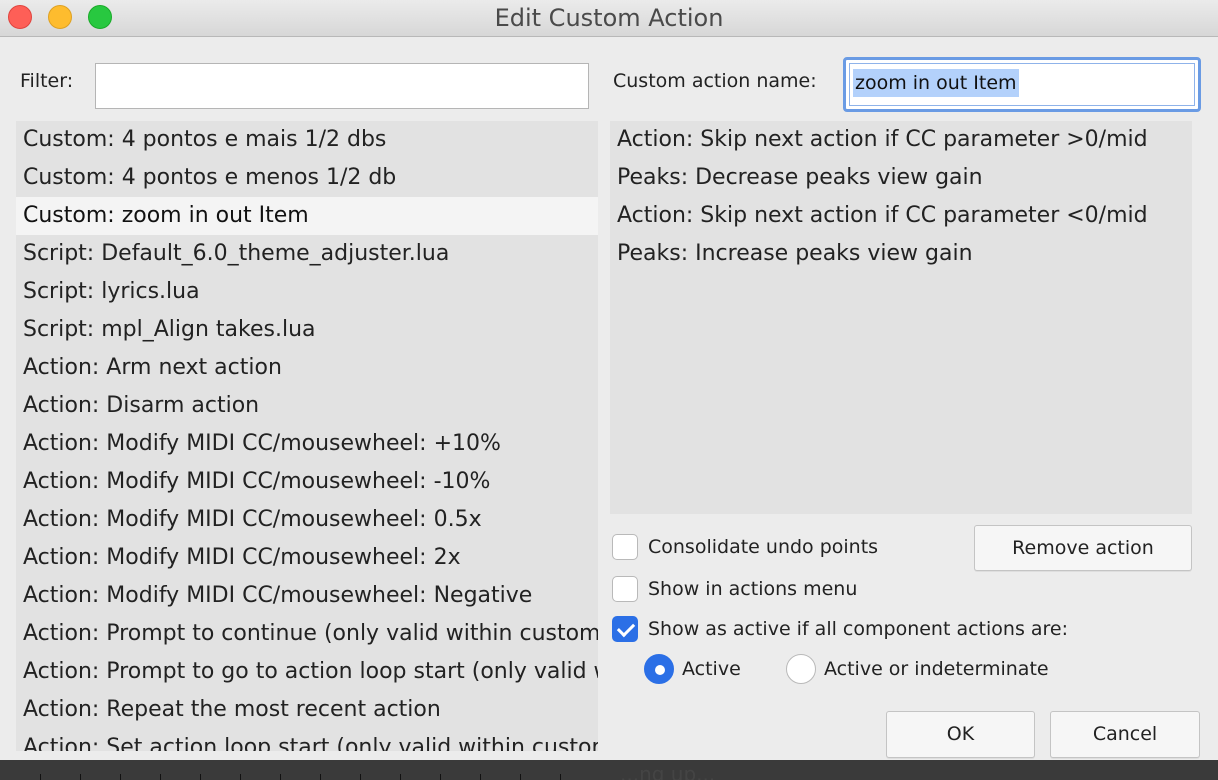  I want to click on active-or-indeterminate-label: Active or indeterminate, so click(936, 669).